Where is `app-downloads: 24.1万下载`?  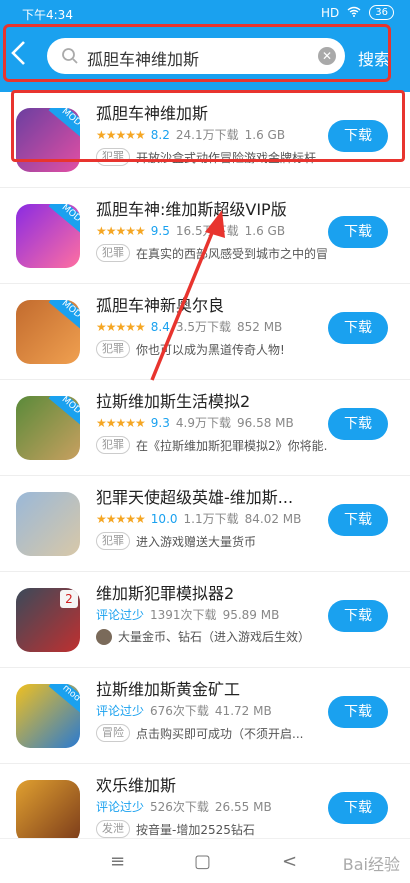
app-downloads: 24.1万下载 is located at coordinates (207, 135).